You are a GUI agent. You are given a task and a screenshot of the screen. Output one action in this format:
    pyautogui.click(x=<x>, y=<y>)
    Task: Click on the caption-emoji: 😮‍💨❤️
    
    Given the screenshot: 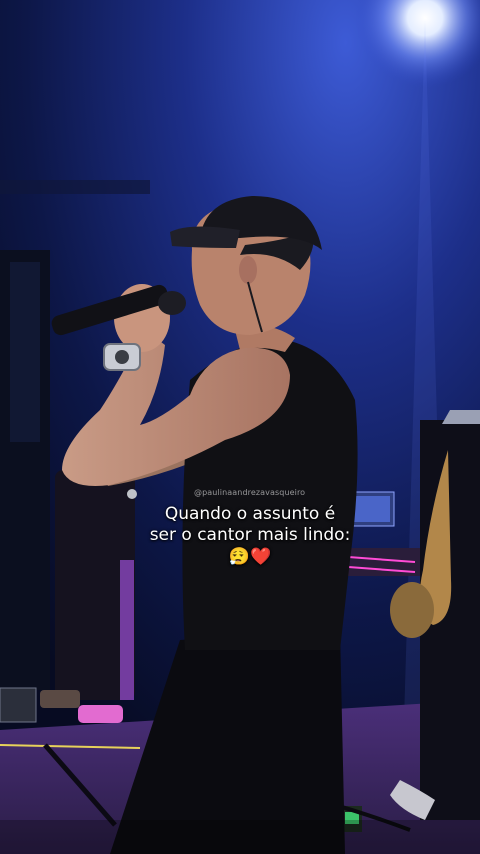 What is the action you would take?
    pyautogui.click(x=250, y=557)
    